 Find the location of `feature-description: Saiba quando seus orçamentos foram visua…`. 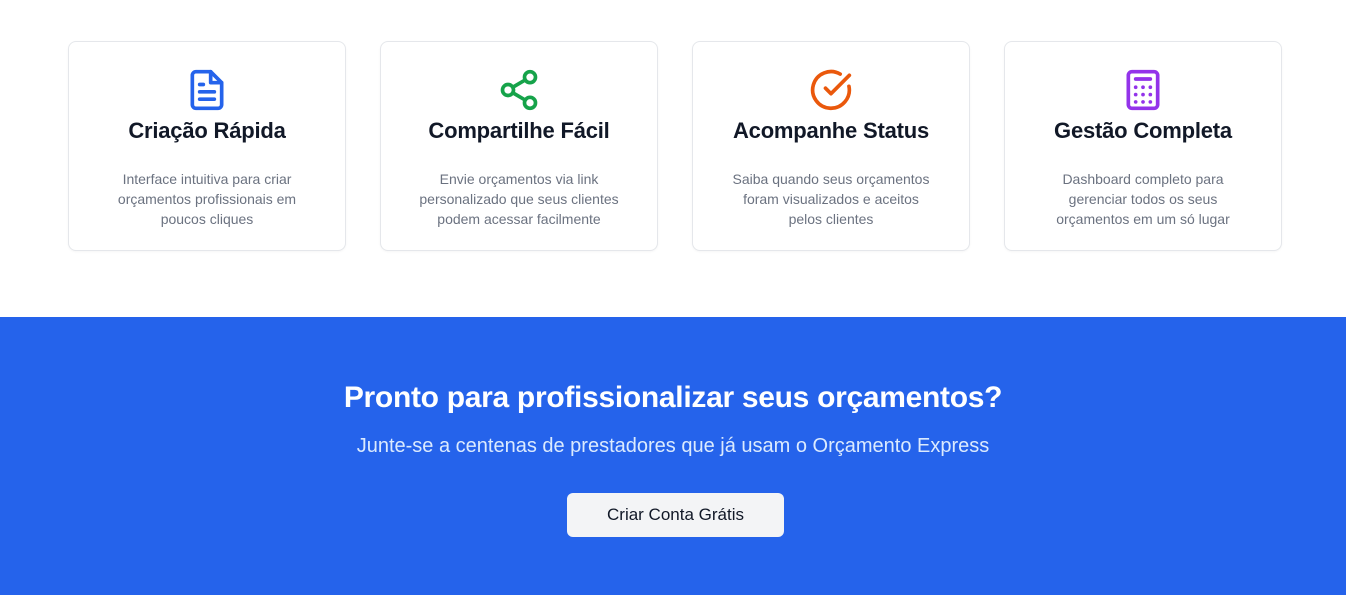

feature-description: Saiba quando seus orçamentos foram visua… is located at coordinates (831, 199).